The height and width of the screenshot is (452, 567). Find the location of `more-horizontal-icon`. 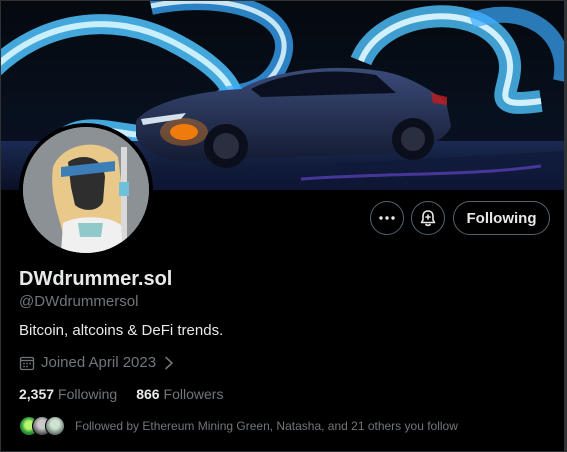

more-horizontal-icon is located at coordinates (387, 218).